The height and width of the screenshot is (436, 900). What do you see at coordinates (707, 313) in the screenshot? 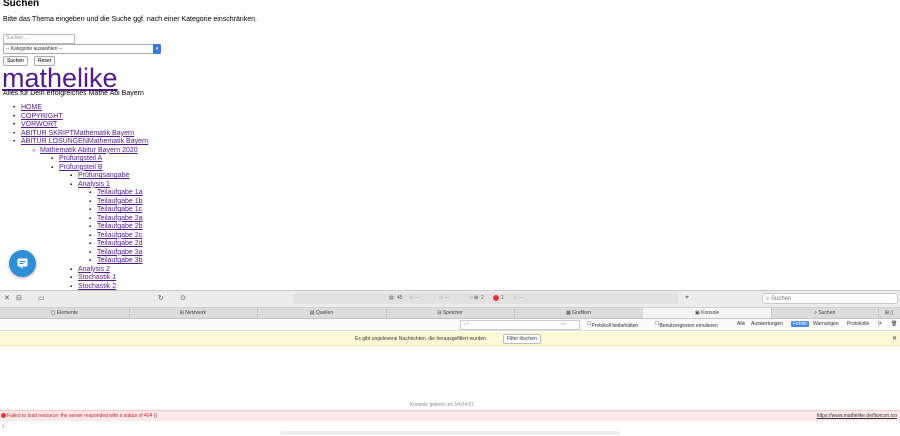
I see `tab-konsole: ▣ Konsole` at bounding box center [707, 313].